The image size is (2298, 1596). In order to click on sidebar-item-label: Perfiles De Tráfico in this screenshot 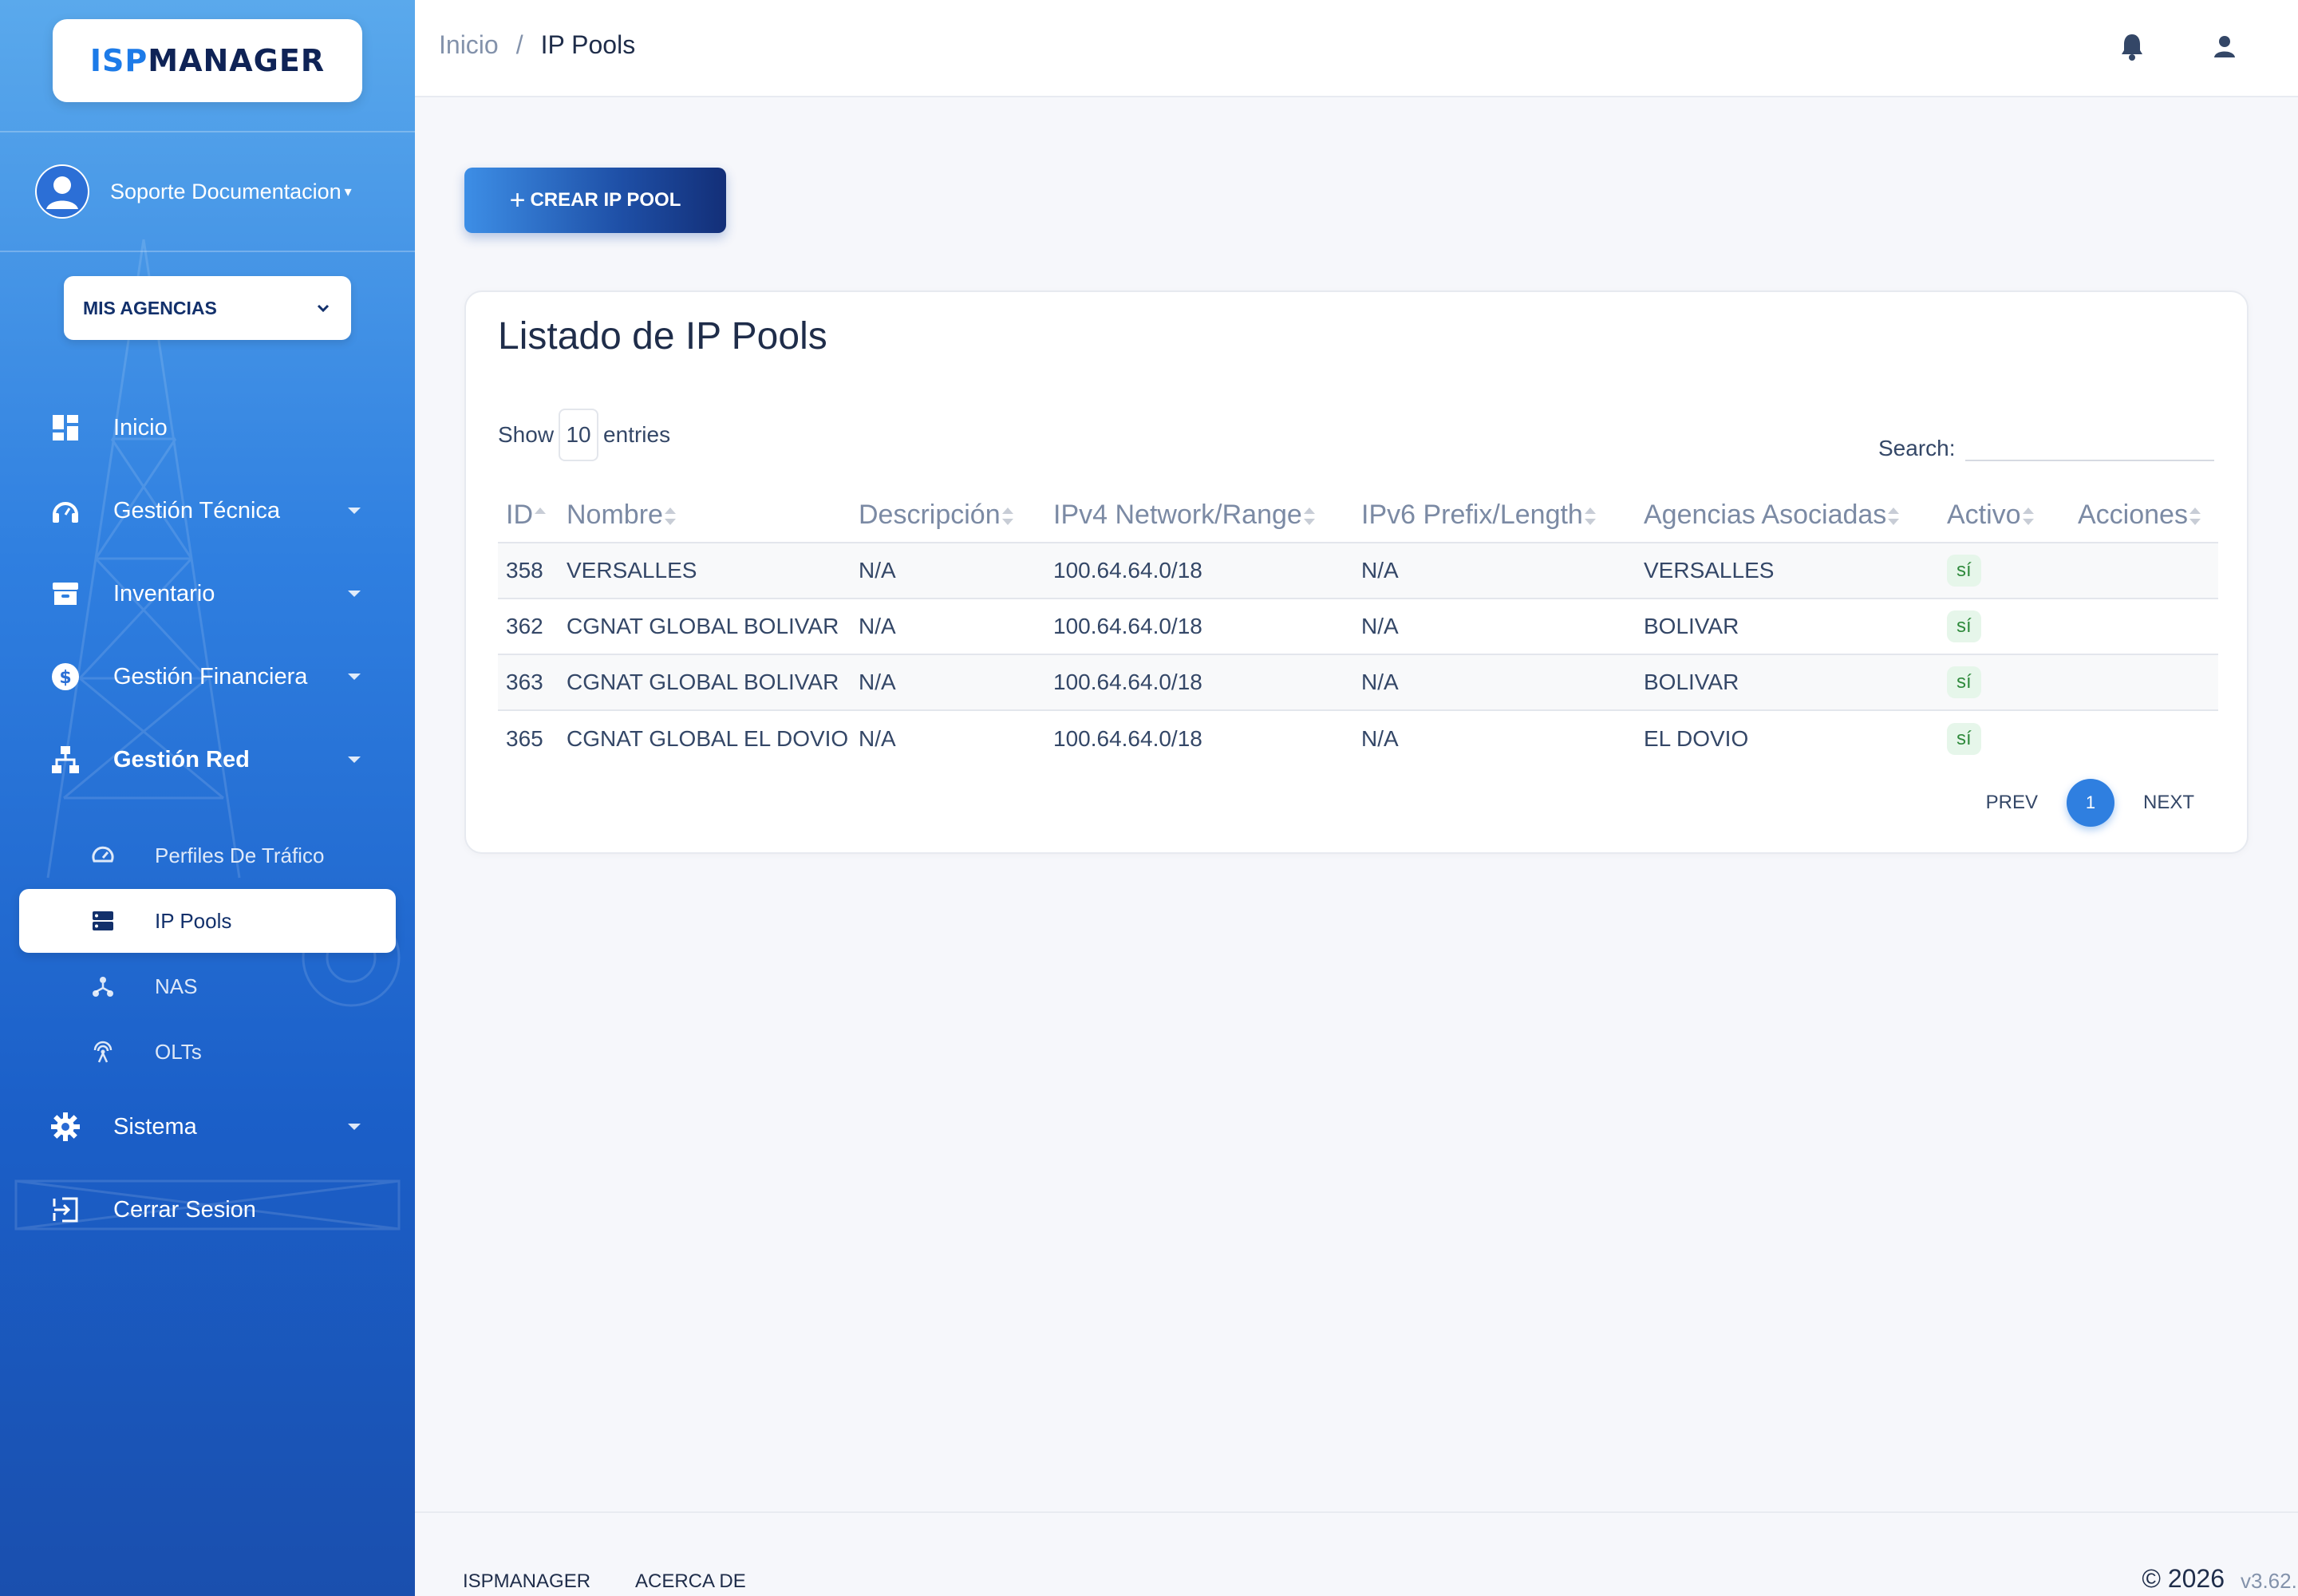, I will do `click(240, 855)`.